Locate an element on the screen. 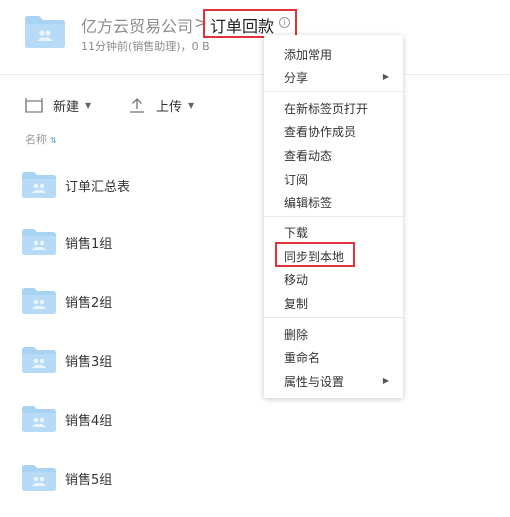 This screenshot has width=510, height=517. list-item: 销售3组 is located at coordinates (137, 360).